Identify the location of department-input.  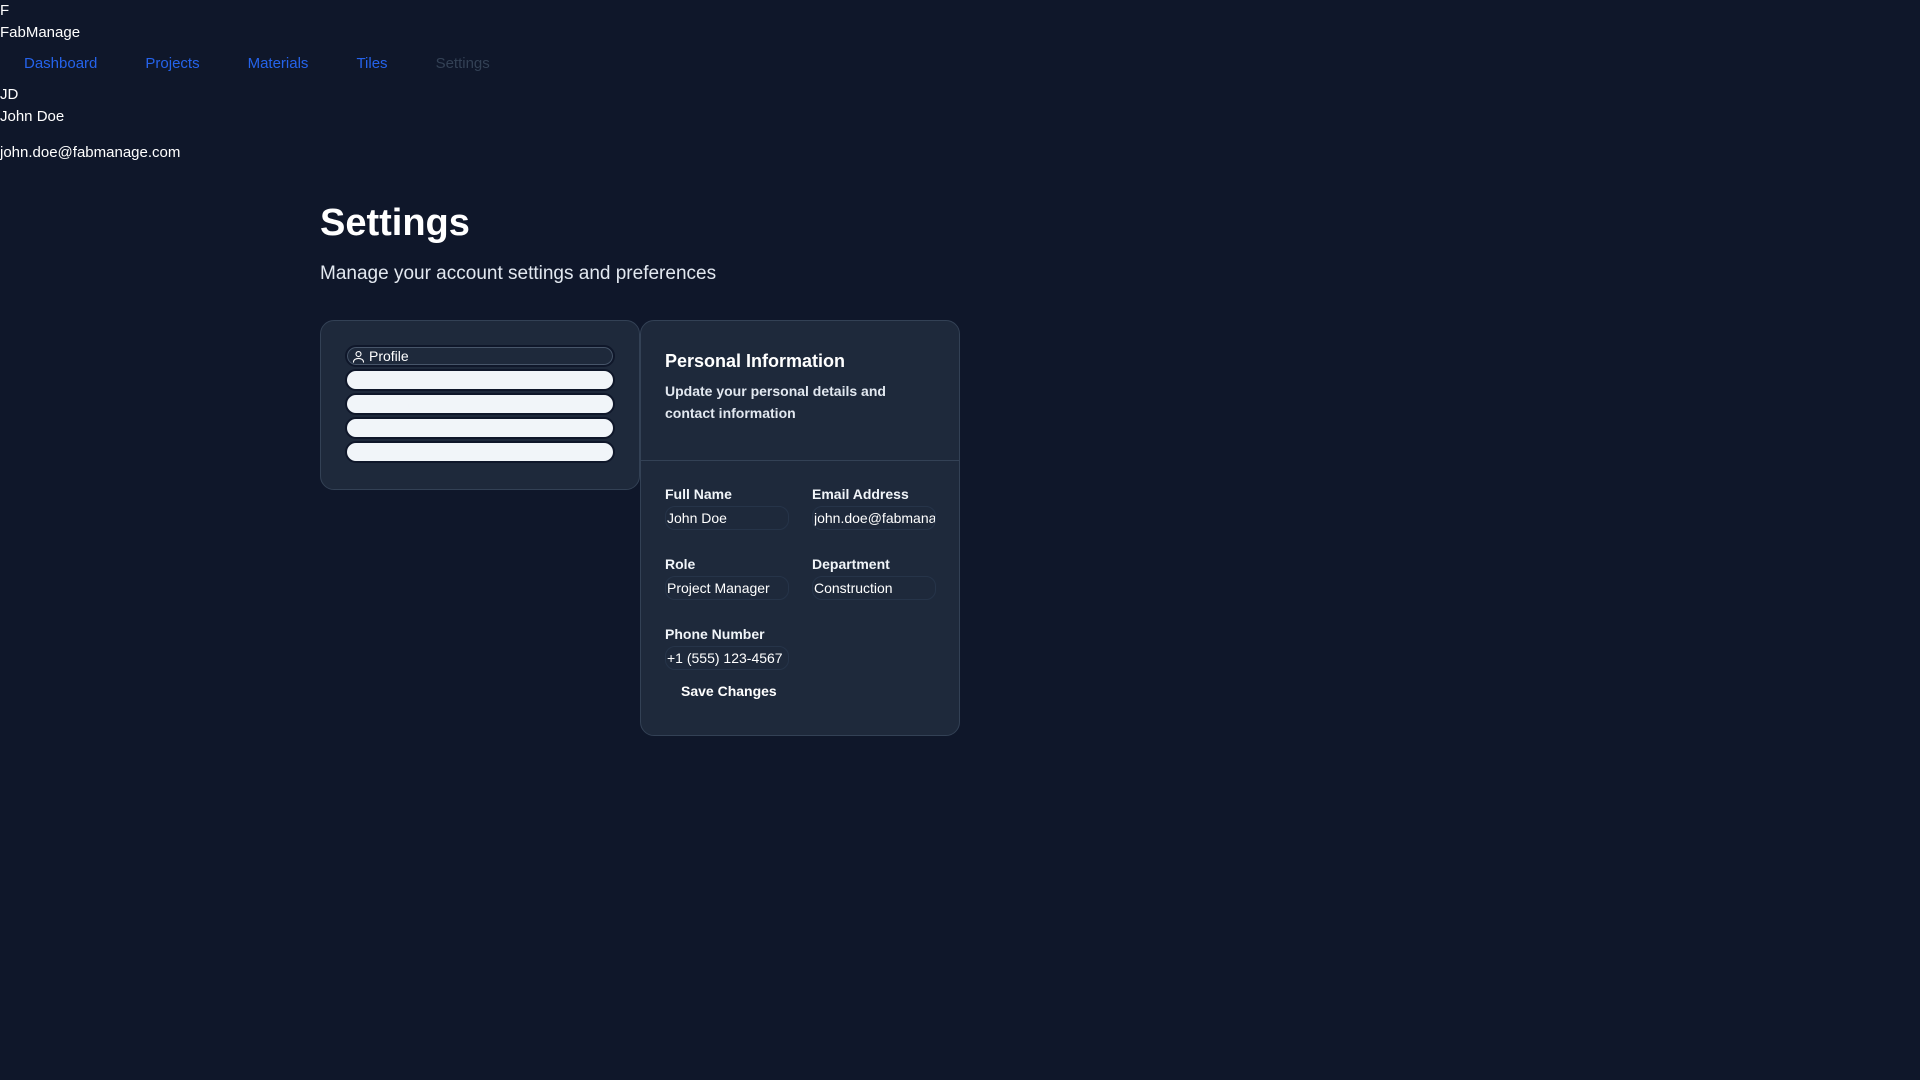
(874, 588).